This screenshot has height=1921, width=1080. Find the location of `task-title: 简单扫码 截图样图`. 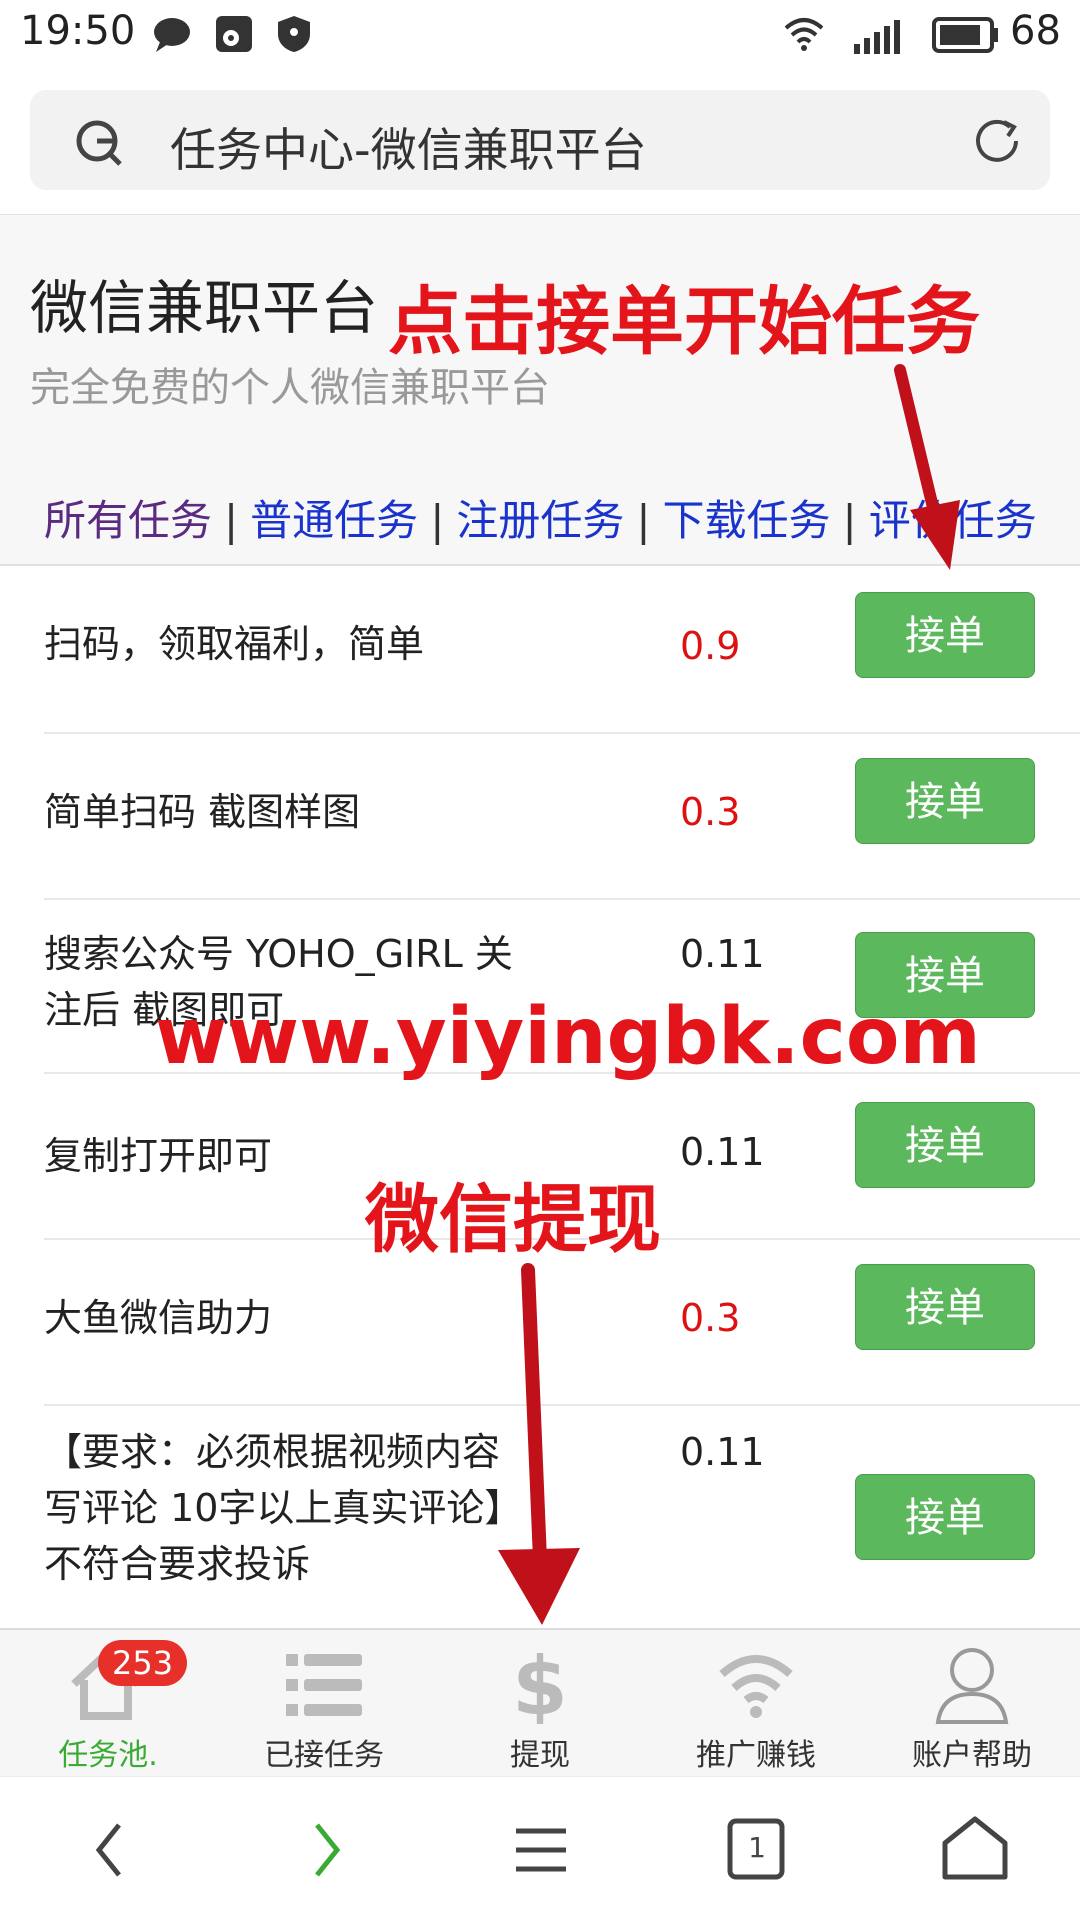

task-title: 简单扫码 截图样图 is located at coordinates (202, 812).